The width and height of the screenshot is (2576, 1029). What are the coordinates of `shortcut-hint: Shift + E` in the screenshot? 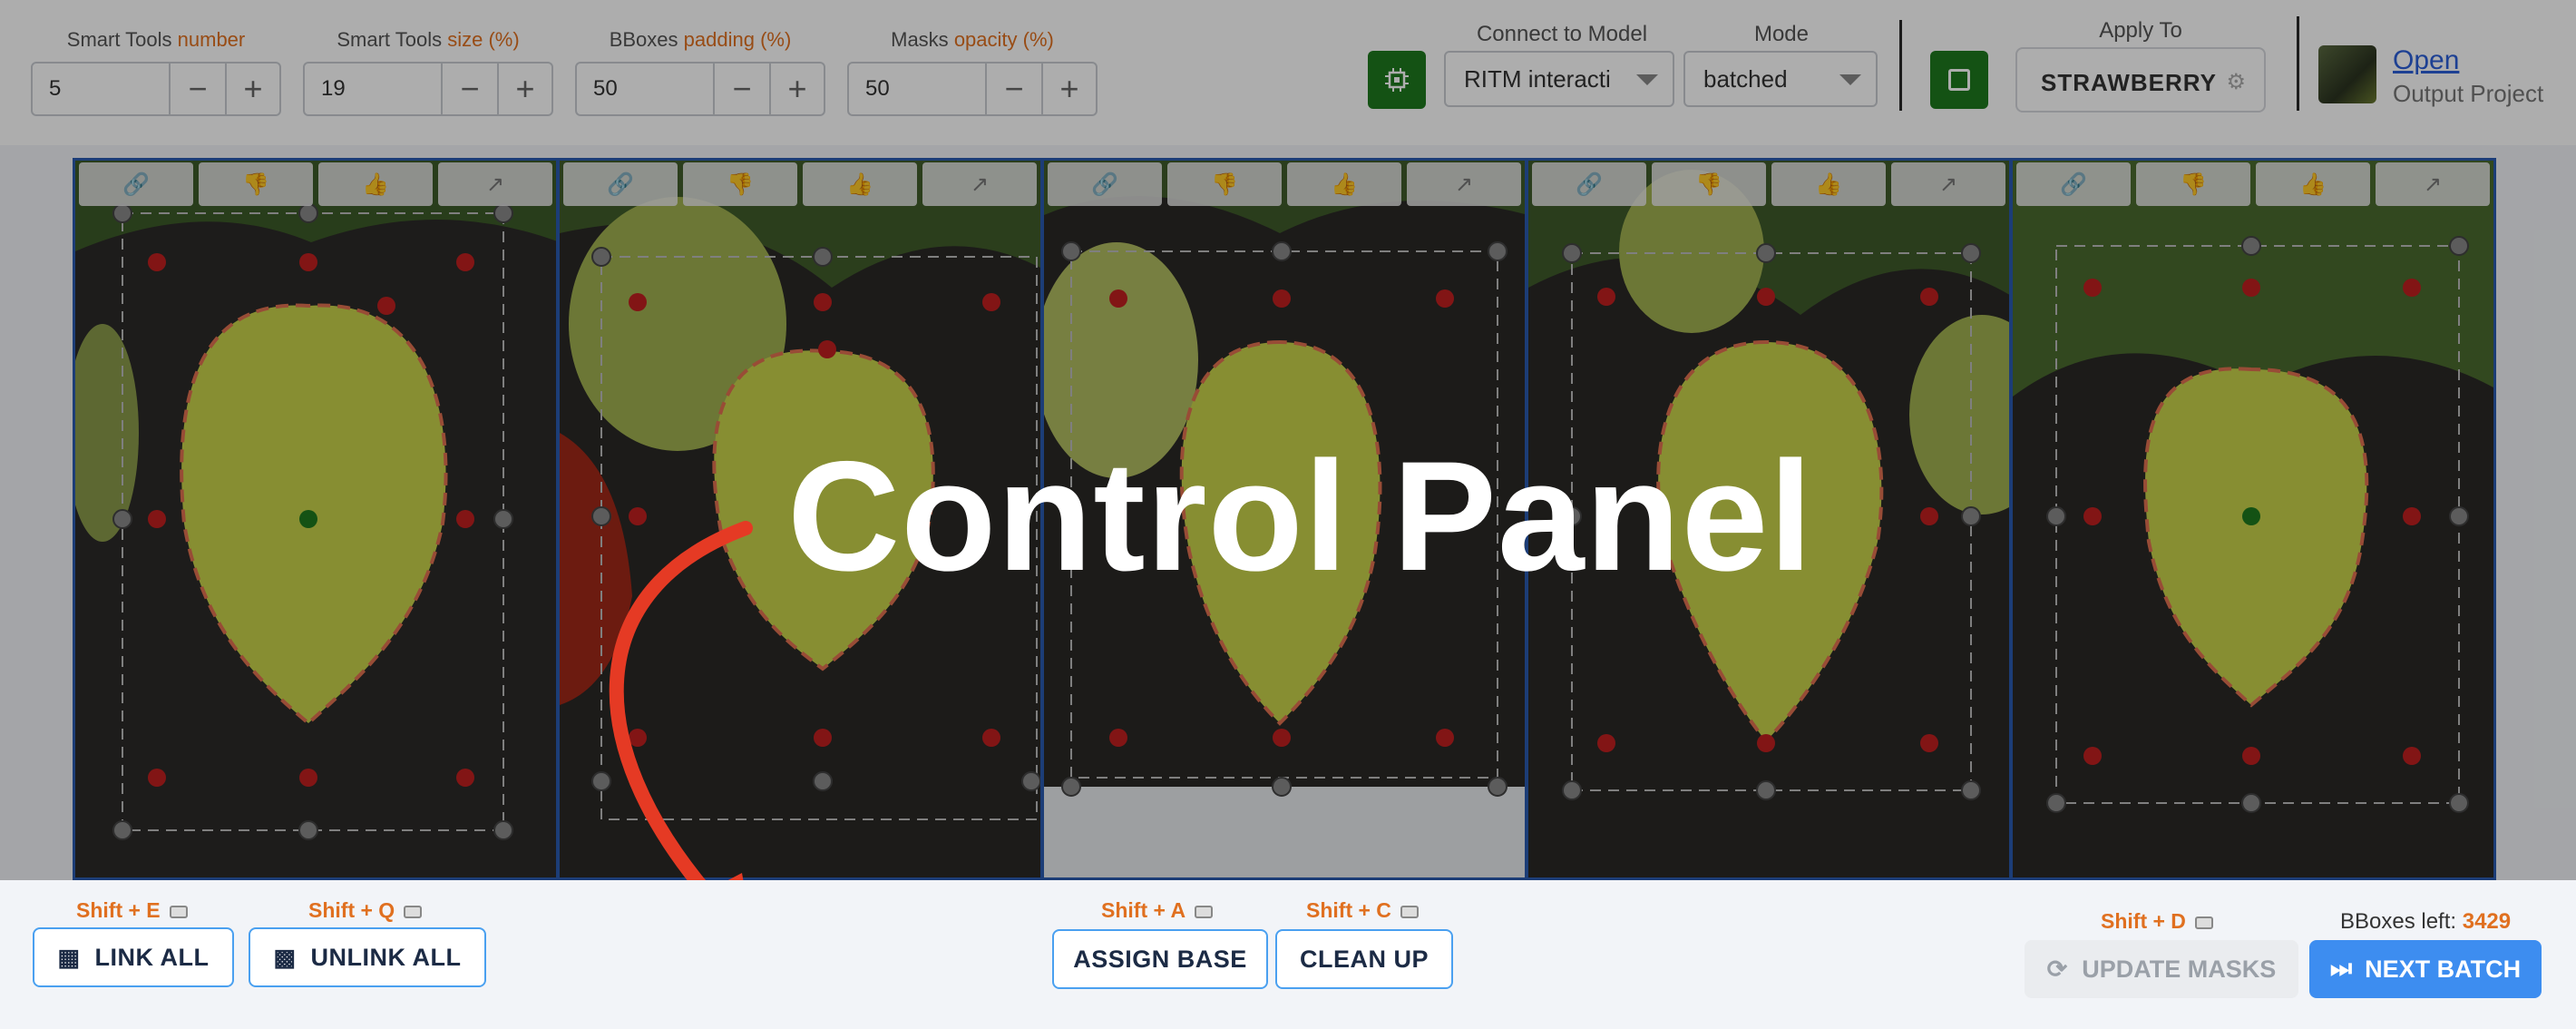 It's located at (132, 910).